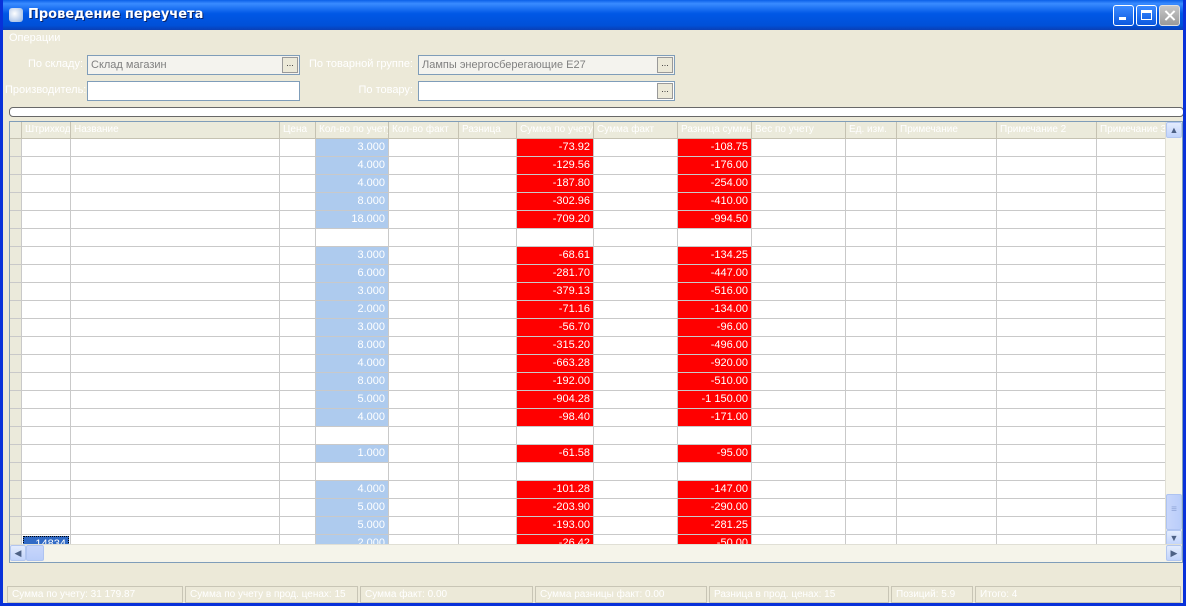 The image size is (1186, 606). What do you see at coordinates (1047, 130) in the screenshot?
I see `column-header: Примечание 2` at bounding box center [1047, 130].